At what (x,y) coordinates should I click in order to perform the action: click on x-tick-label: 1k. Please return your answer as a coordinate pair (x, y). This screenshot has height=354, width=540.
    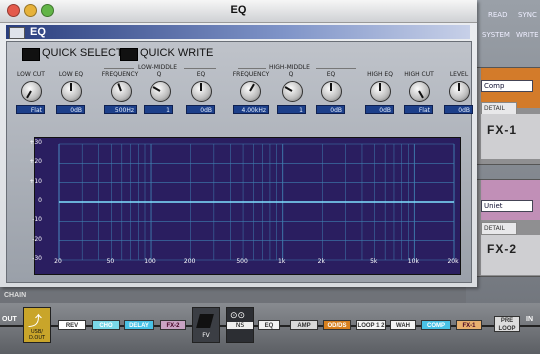
    Looking at the image, I should click on (282, 261).